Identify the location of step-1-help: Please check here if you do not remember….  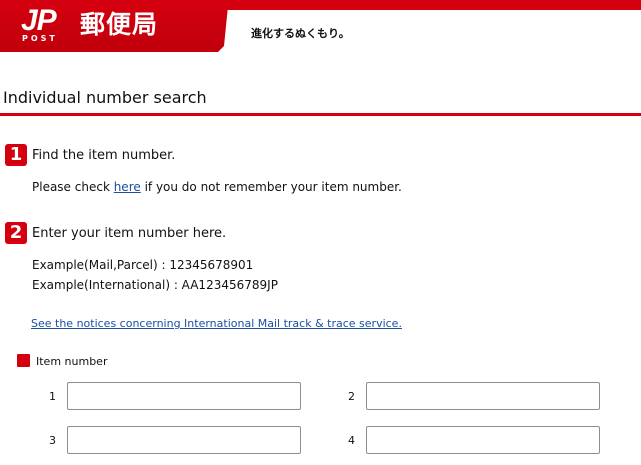
(217, 187).